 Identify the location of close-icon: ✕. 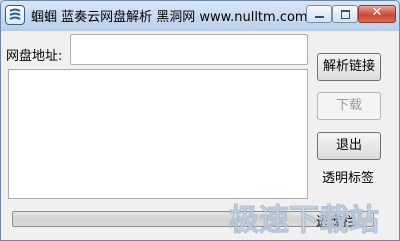
(377, 12).